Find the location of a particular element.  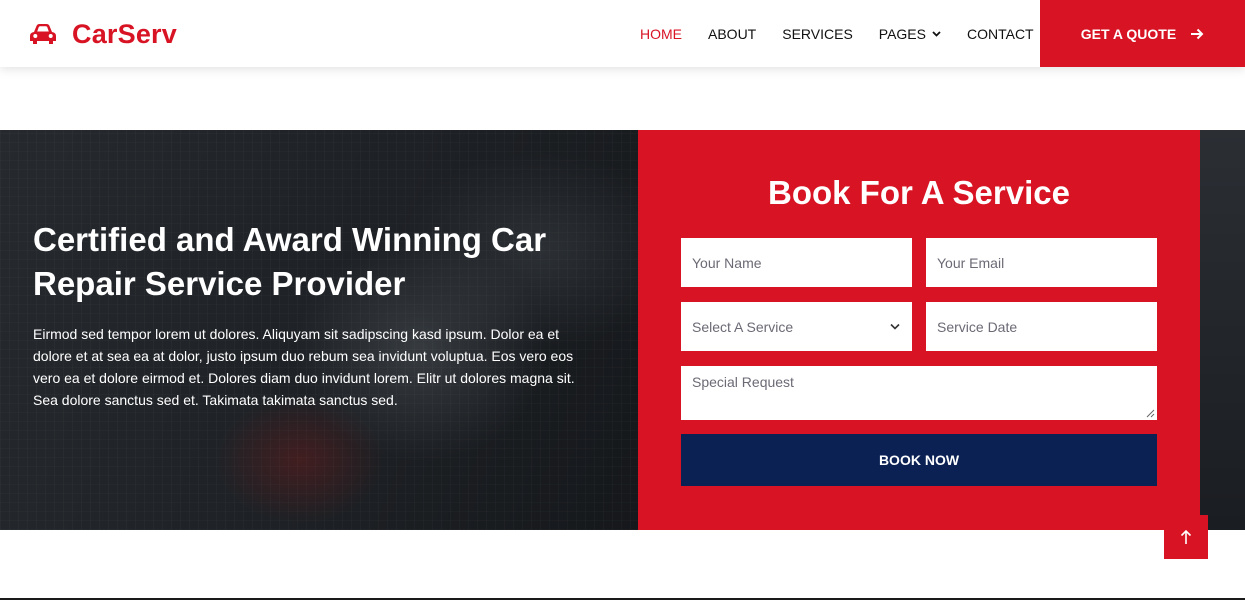

nav-item-pages: PAGES is located at coordinates (910, 34).